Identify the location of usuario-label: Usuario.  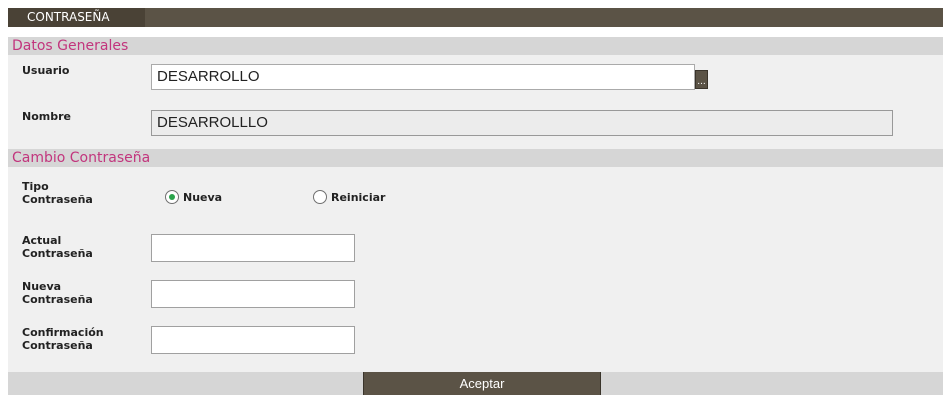
(46, 70).